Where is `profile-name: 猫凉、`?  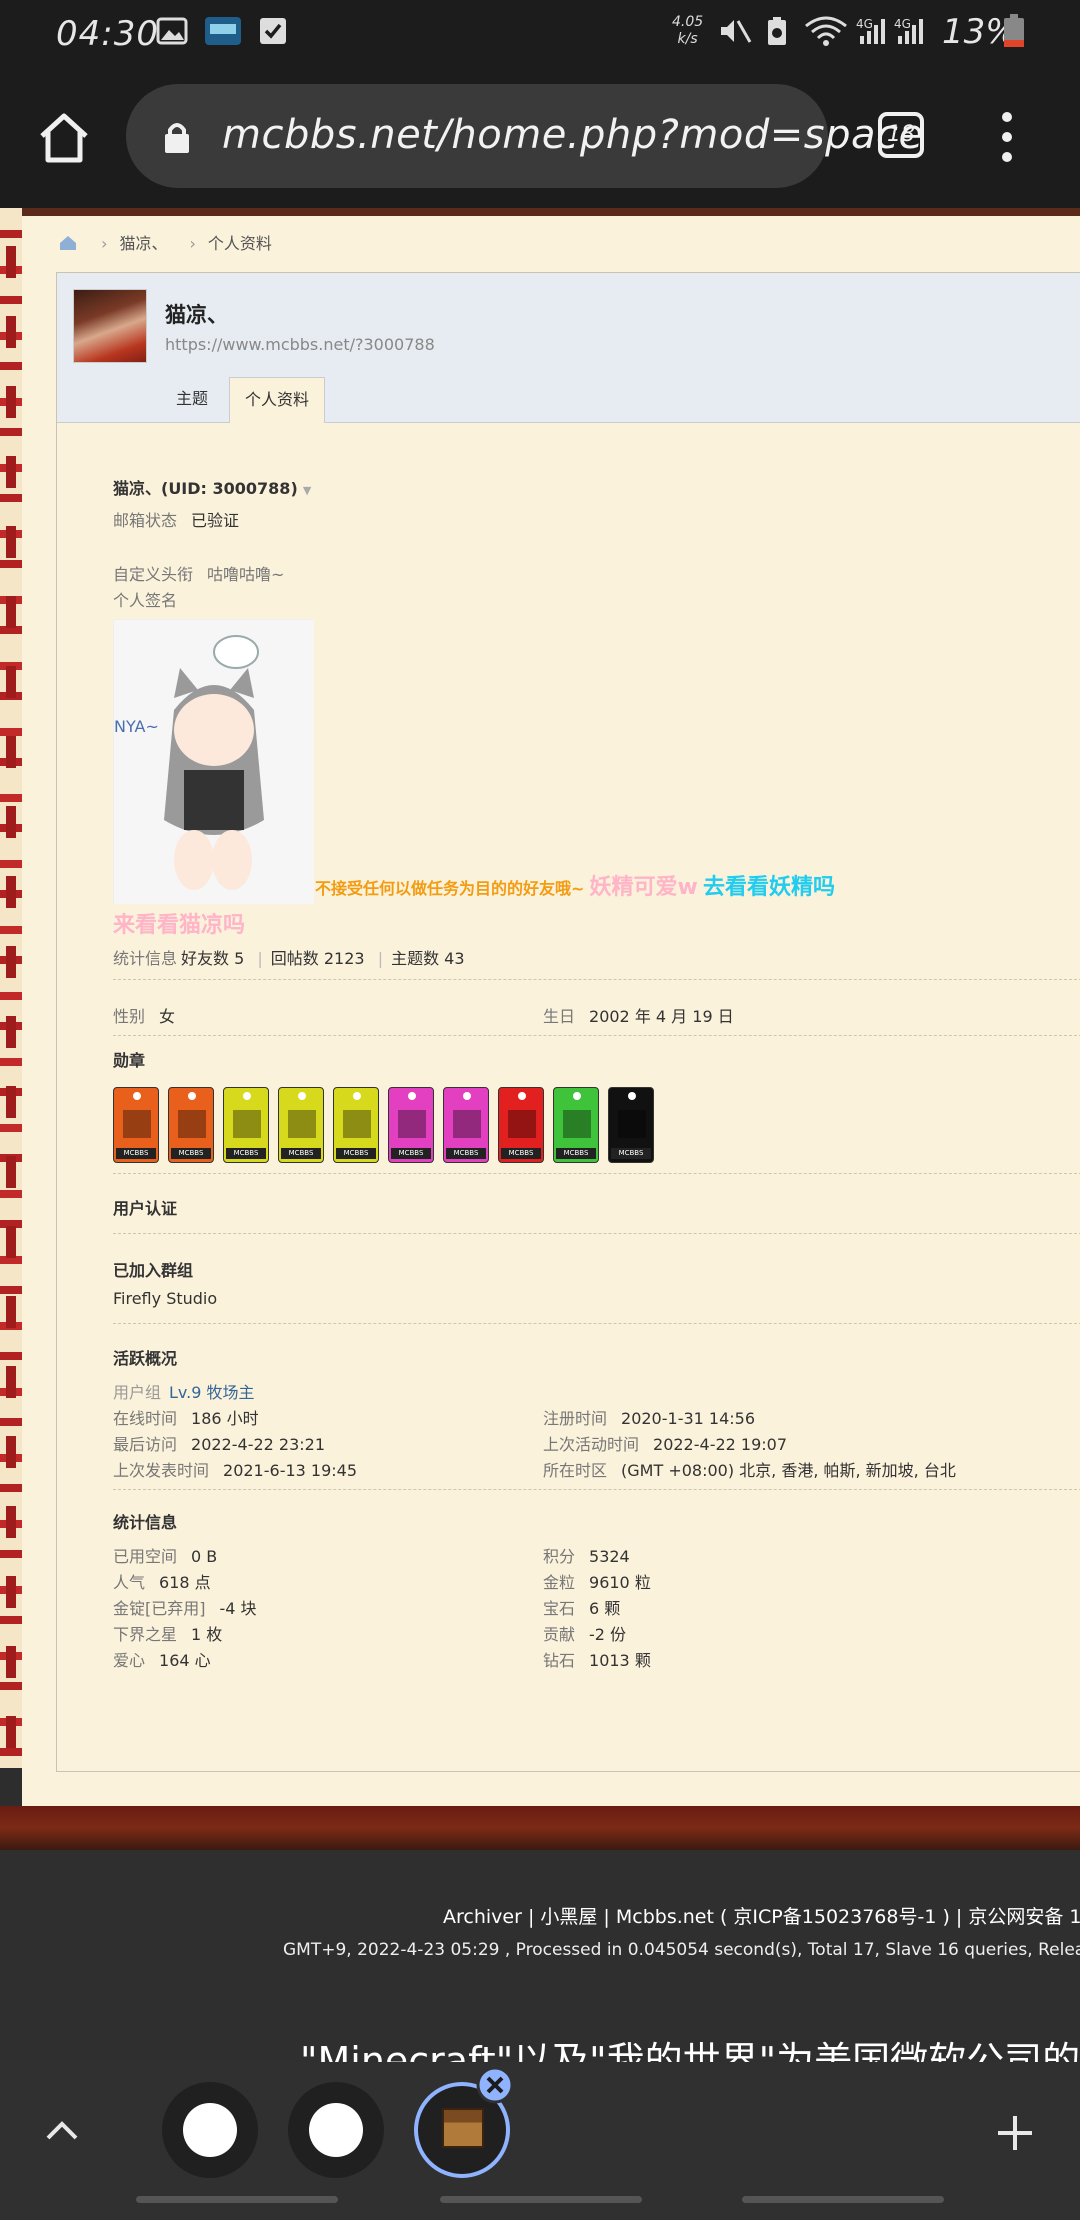 profile-name: 猫凉、 is located at coordinates (196, 315).